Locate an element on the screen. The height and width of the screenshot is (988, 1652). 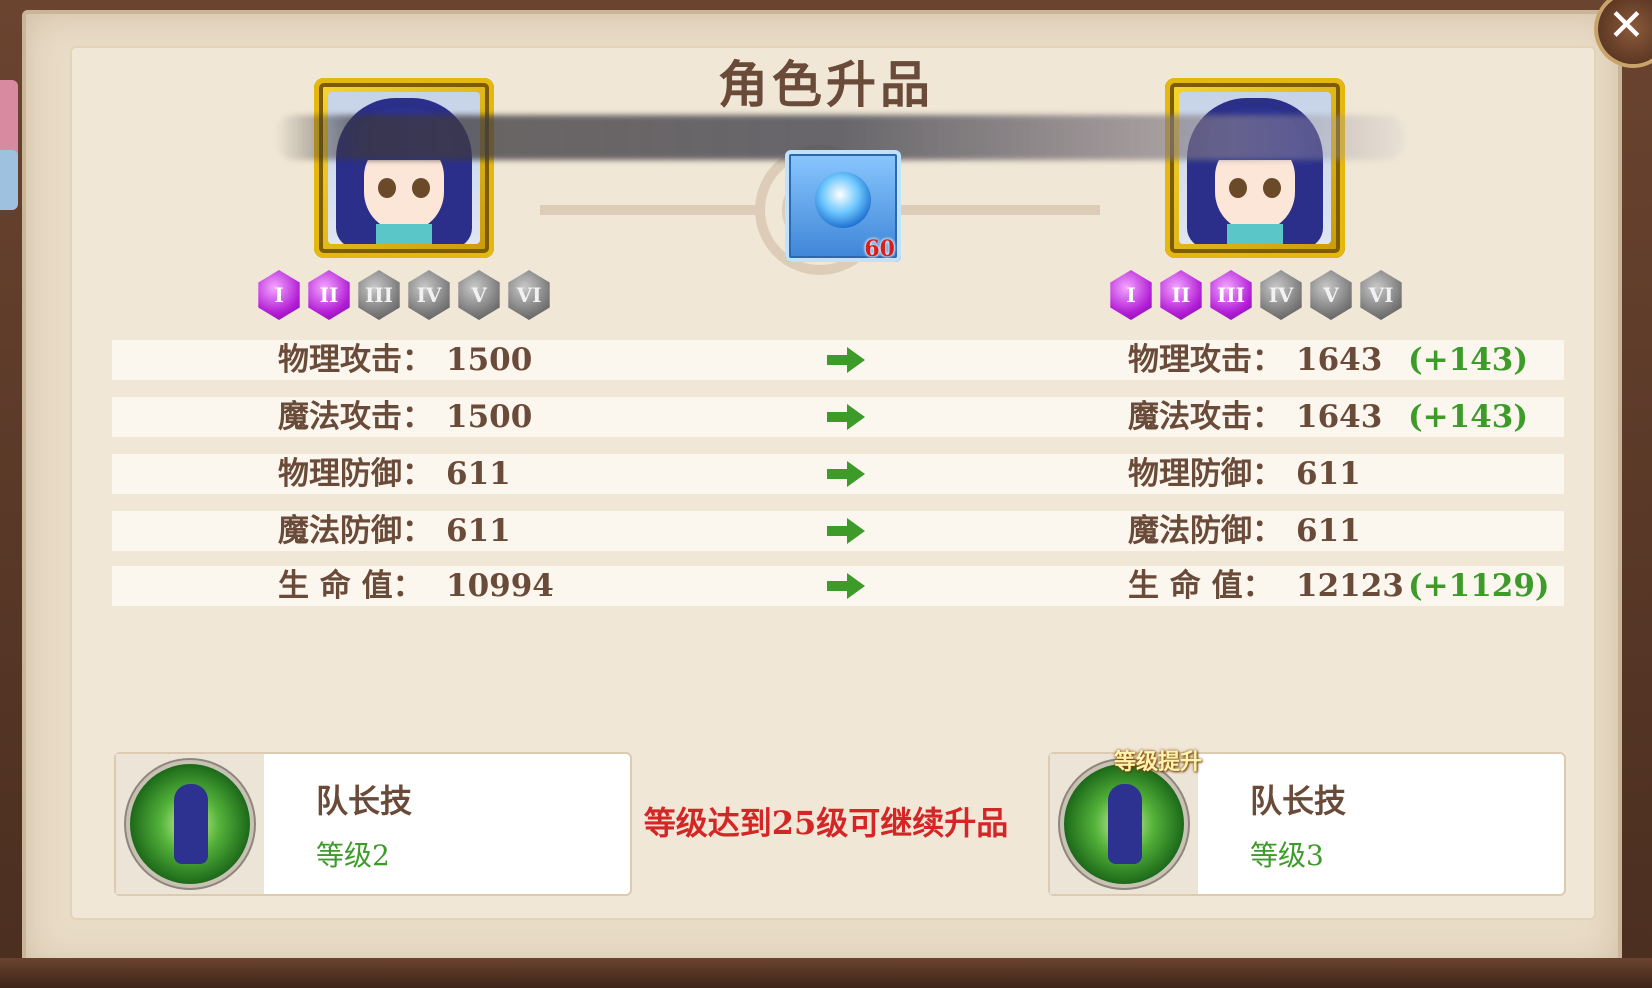
stat-label-before: 生 命 值： is located at coordinates (351, 586).